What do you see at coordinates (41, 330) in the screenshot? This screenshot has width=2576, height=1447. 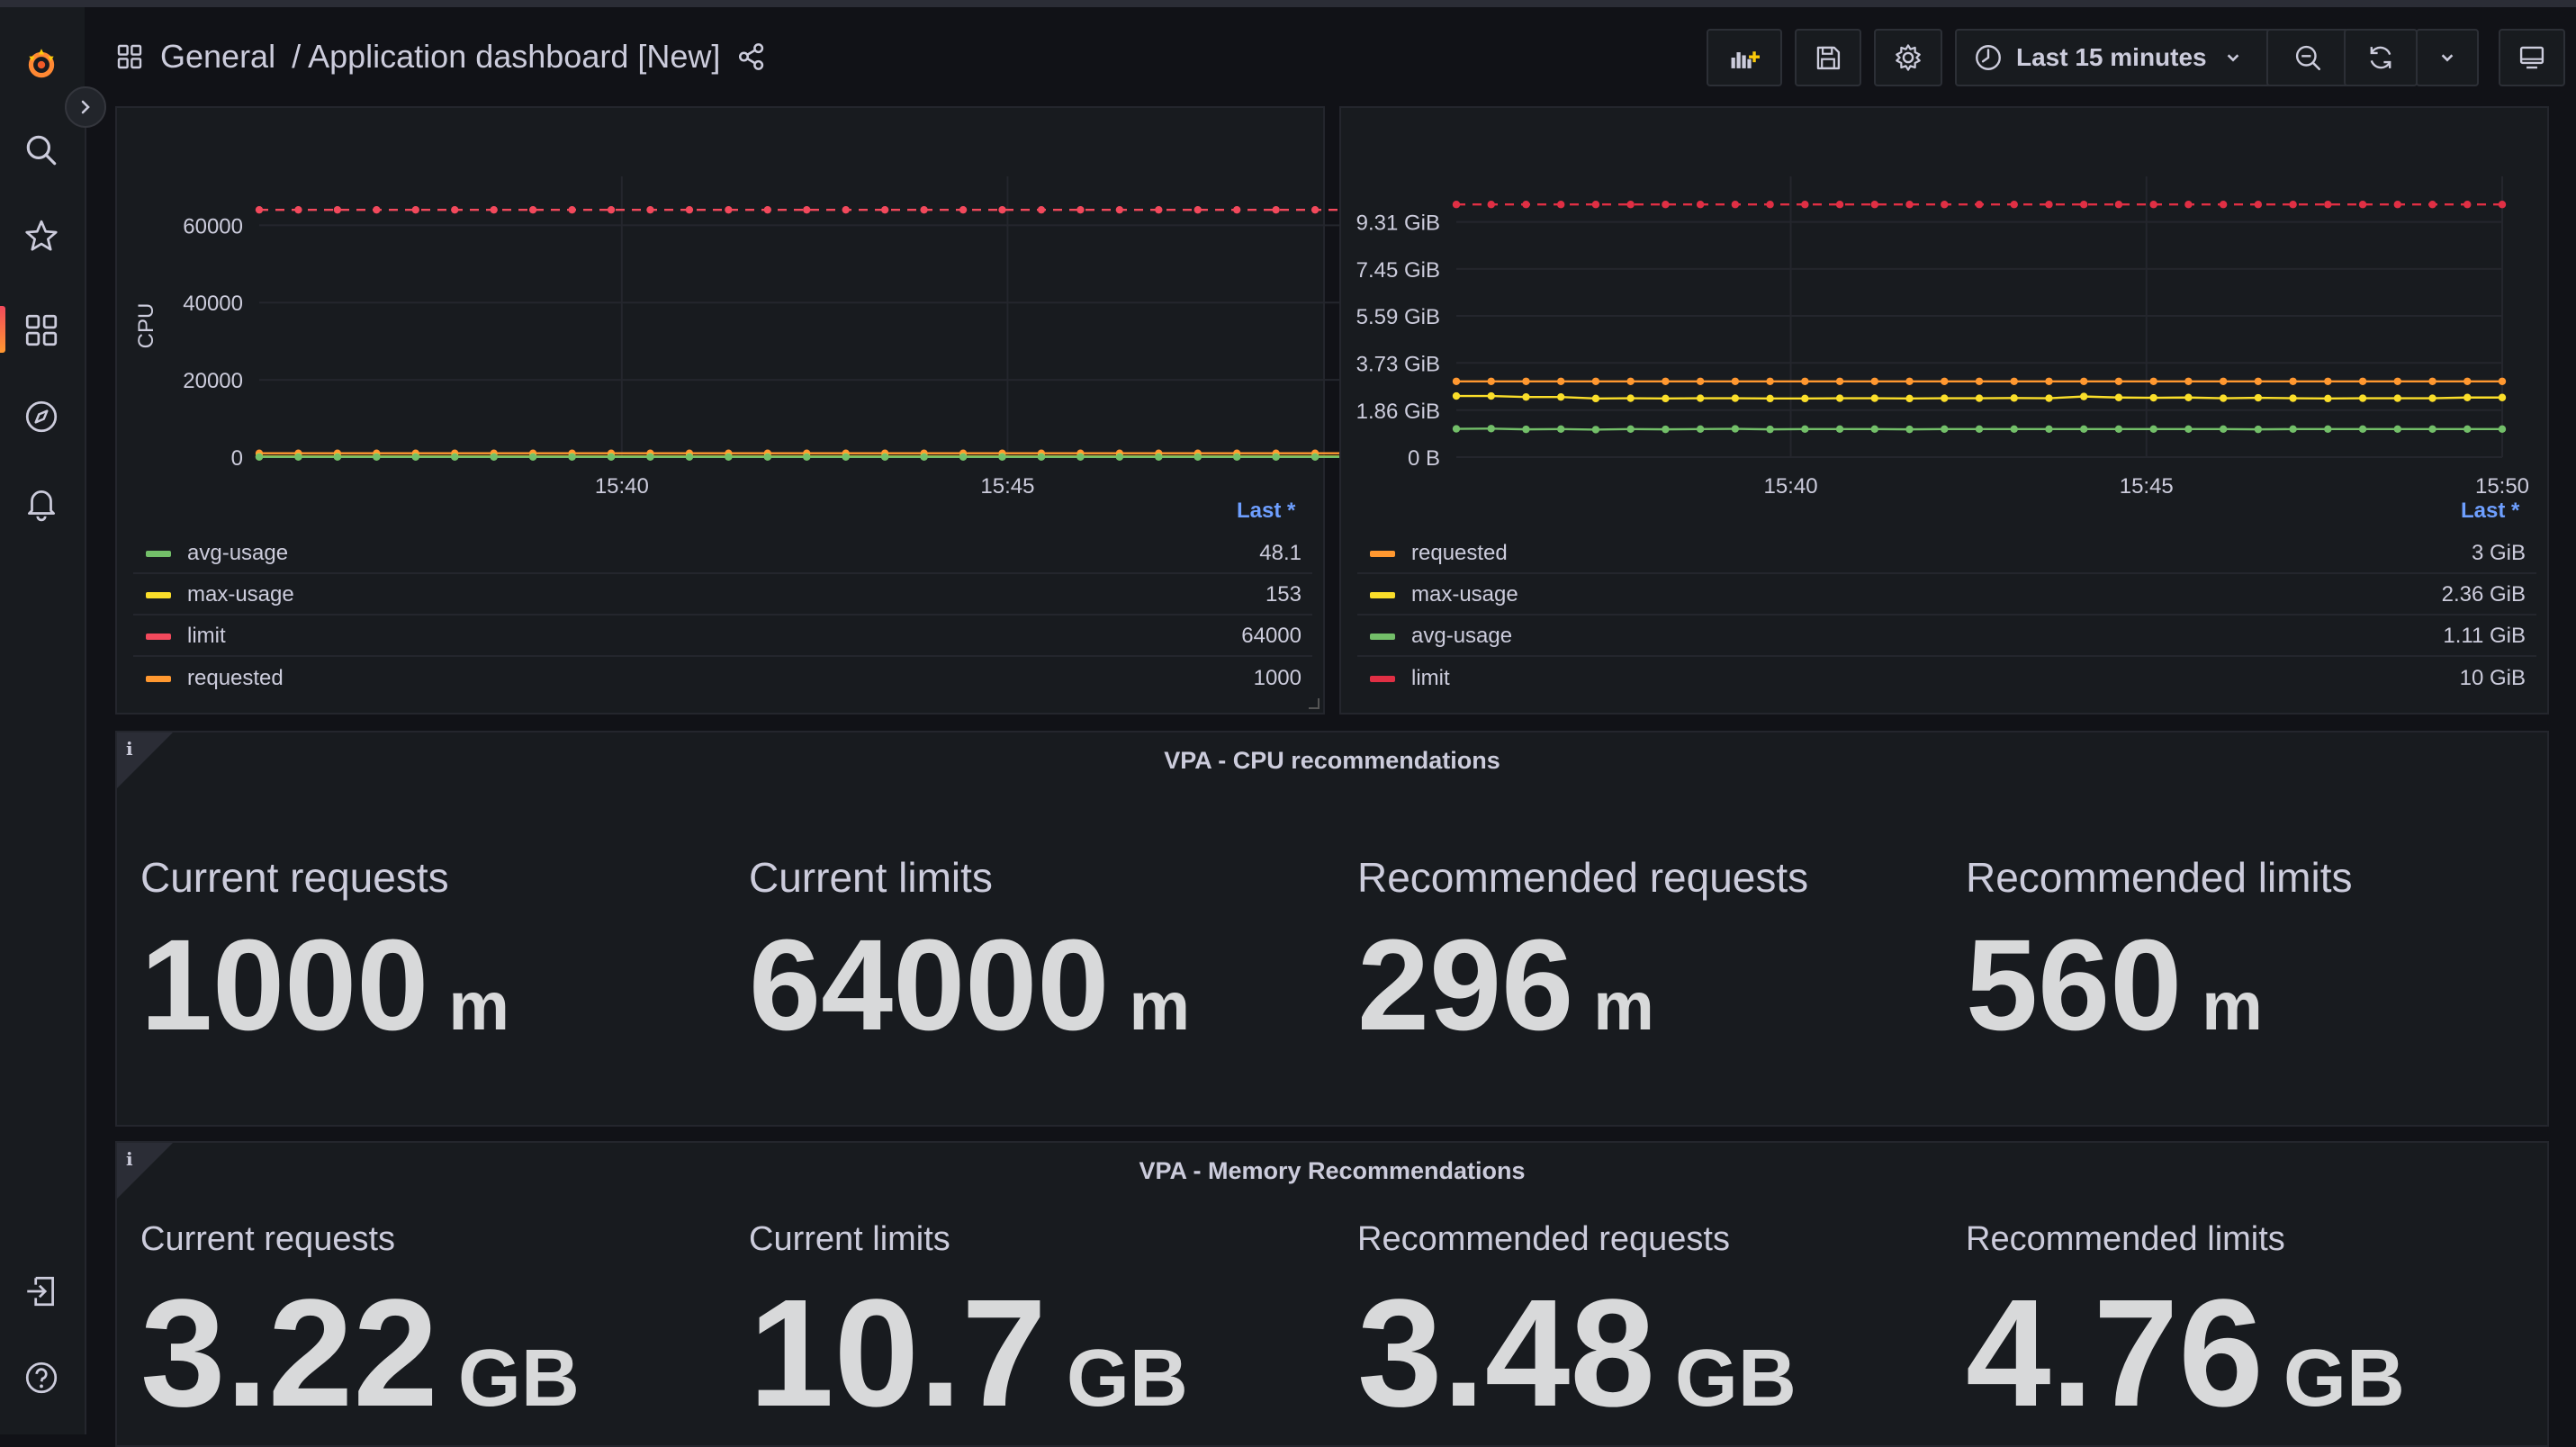 I see `dashboards-icon` at bounding box center [41, 330].